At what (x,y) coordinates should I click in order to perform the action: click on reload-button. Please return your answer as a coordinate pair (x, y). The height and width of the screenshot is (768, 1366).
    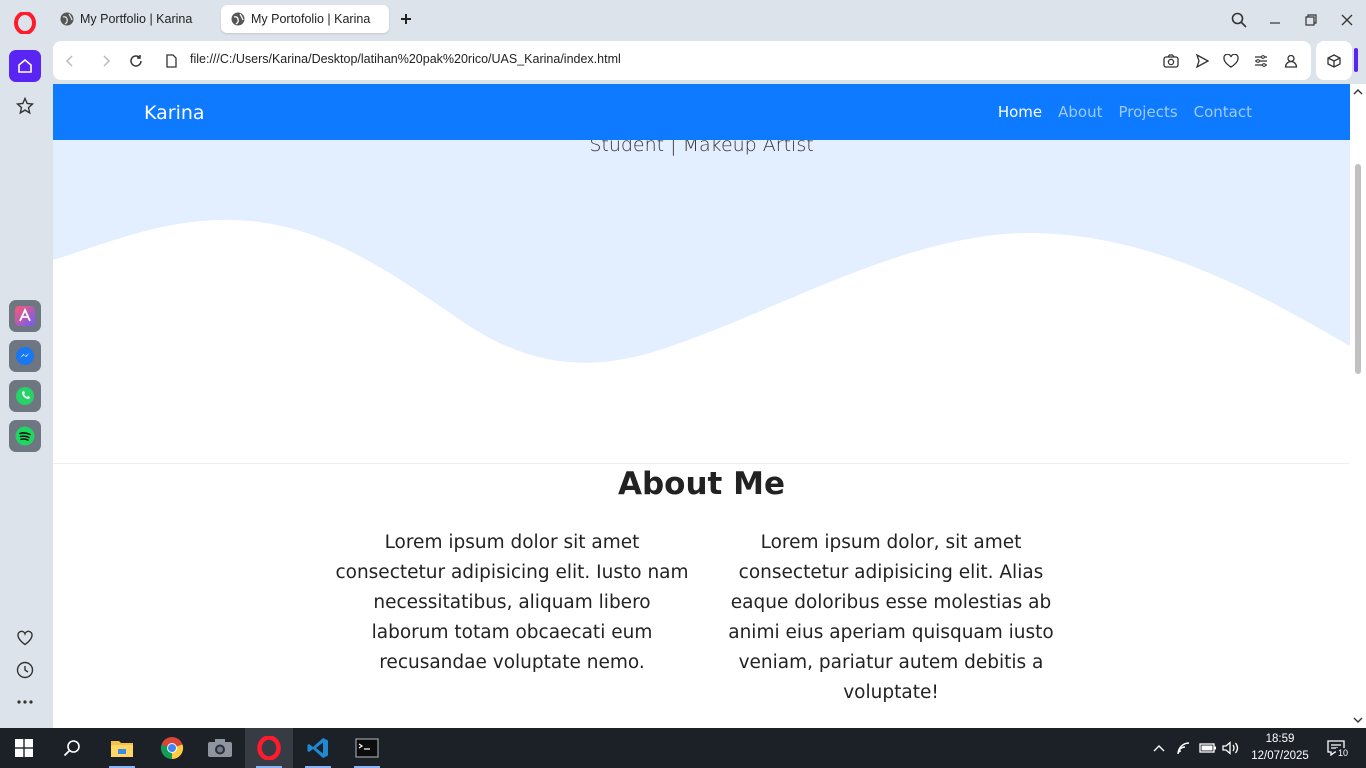
    Looking at the image, I should click on (136, 61).